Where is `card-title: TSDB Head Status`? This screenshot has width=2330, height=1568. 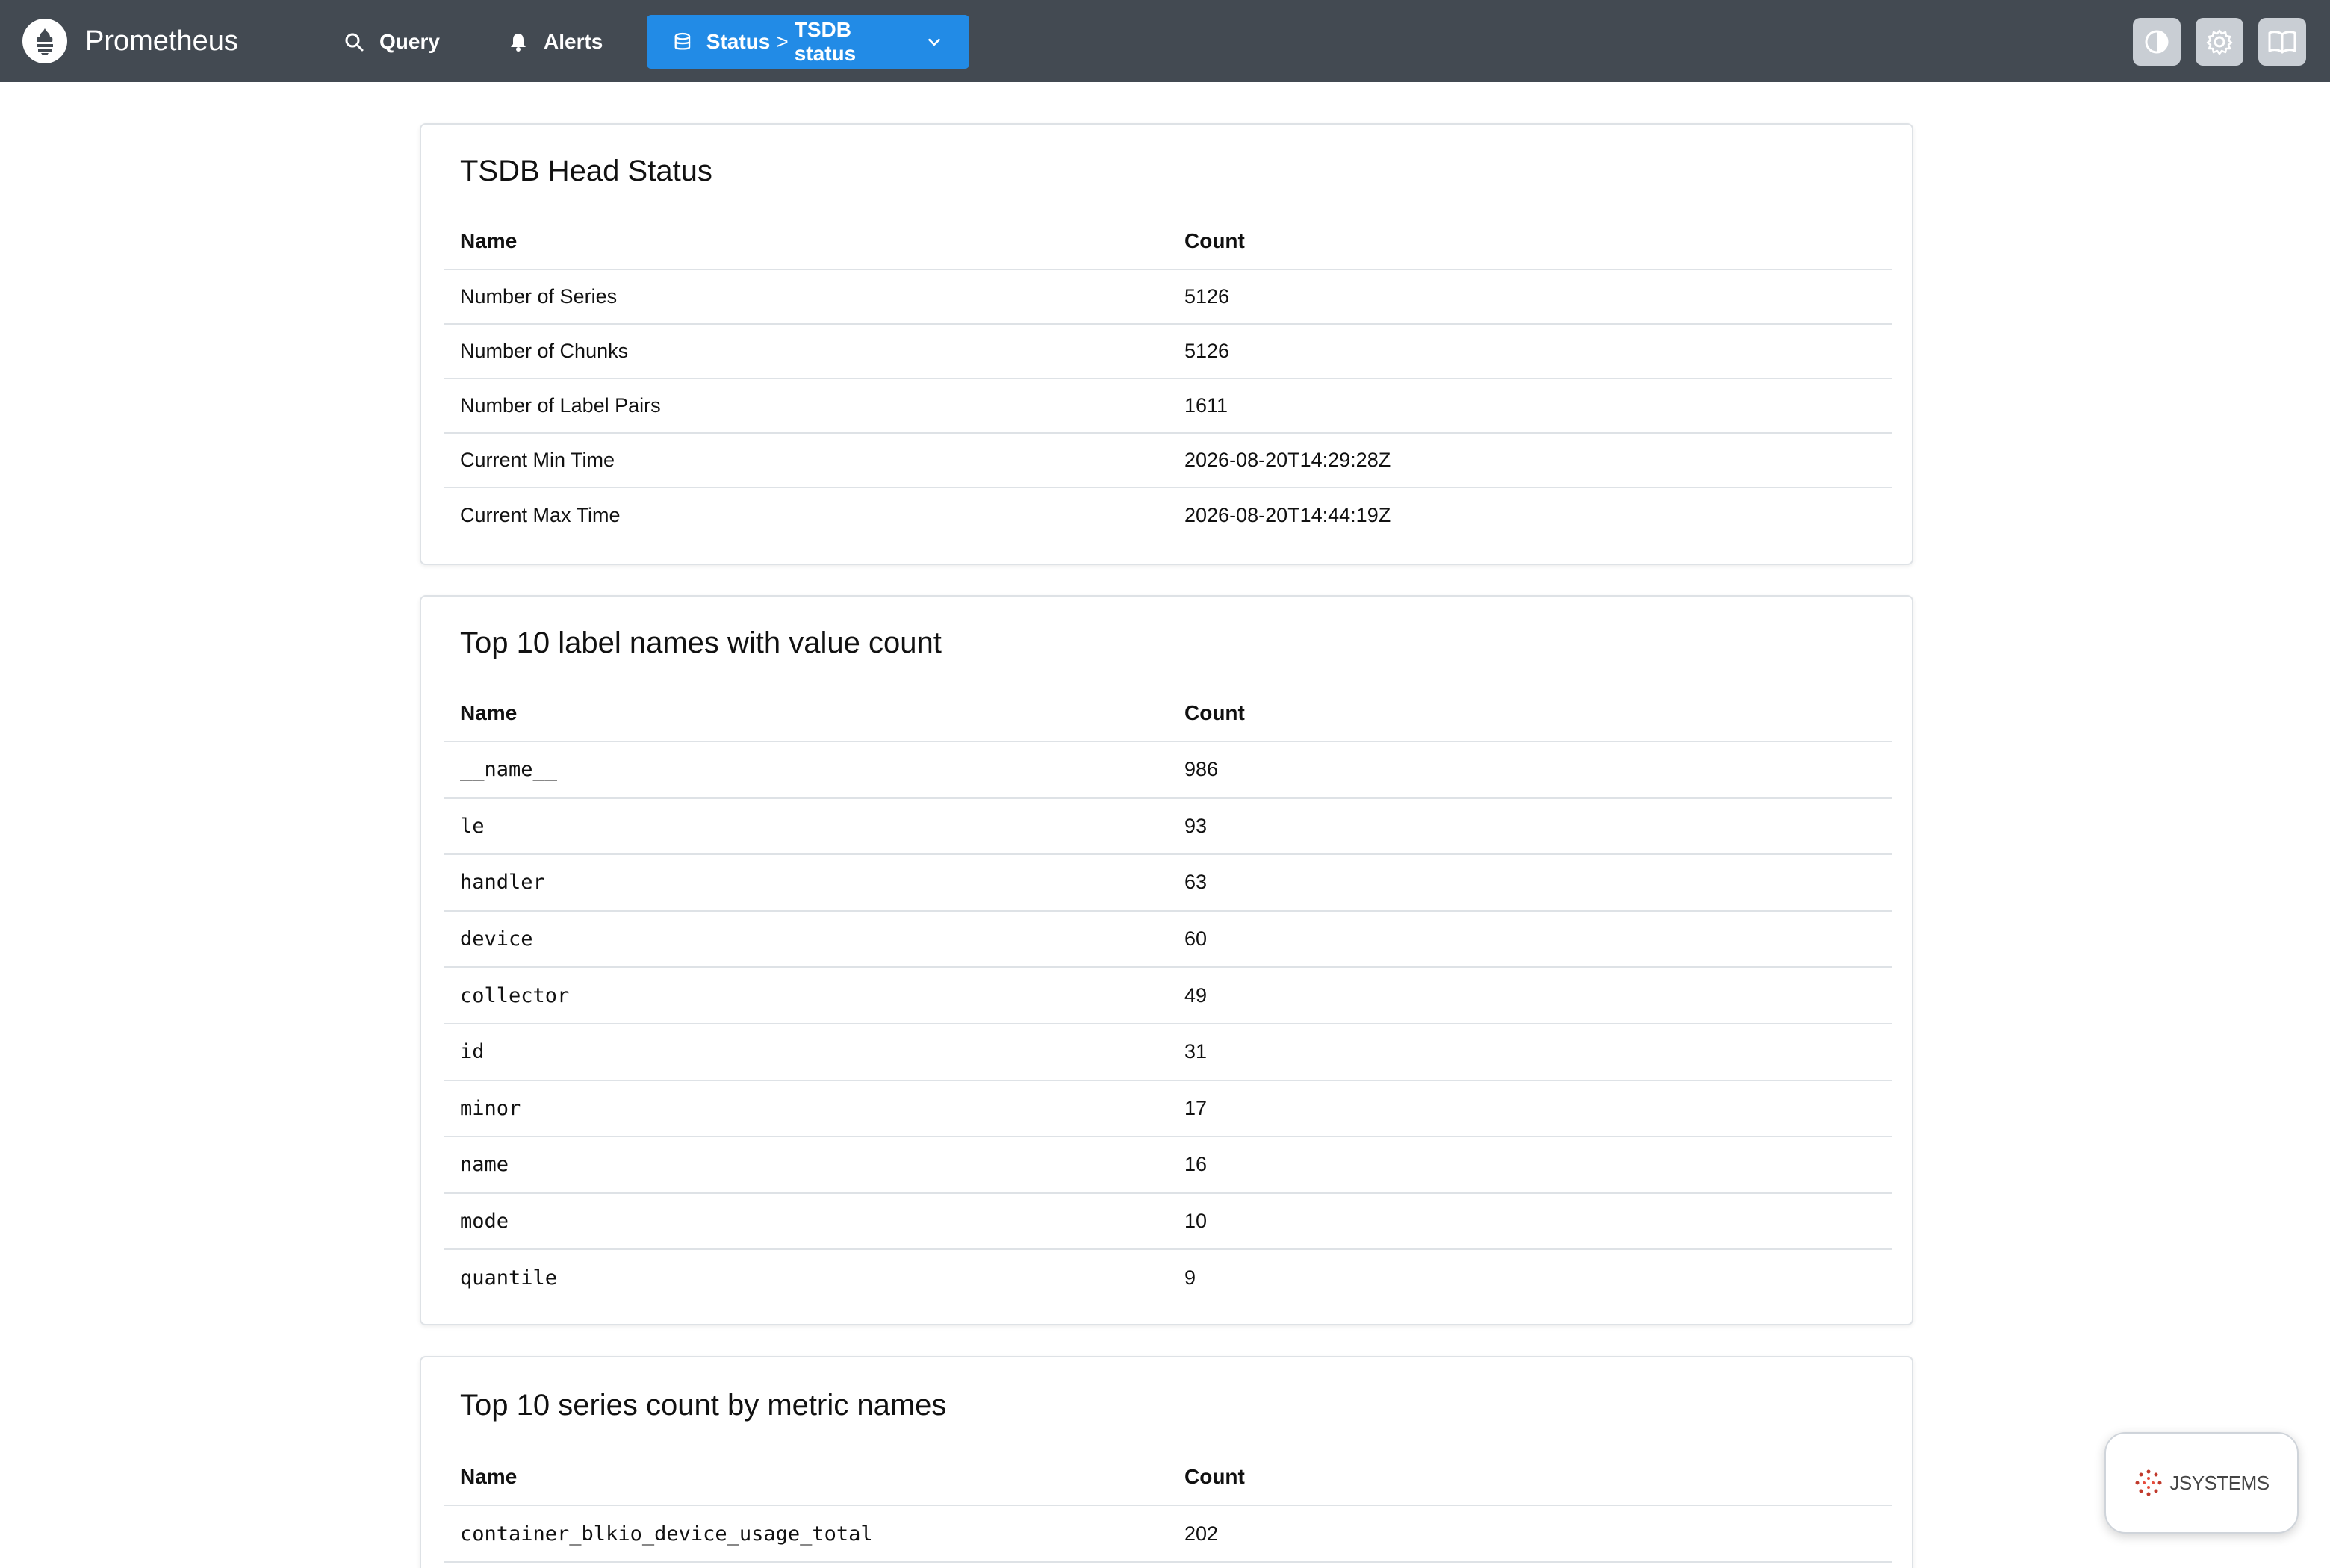
card-title: TSDB Head Status is located at coordinates (586, 171).